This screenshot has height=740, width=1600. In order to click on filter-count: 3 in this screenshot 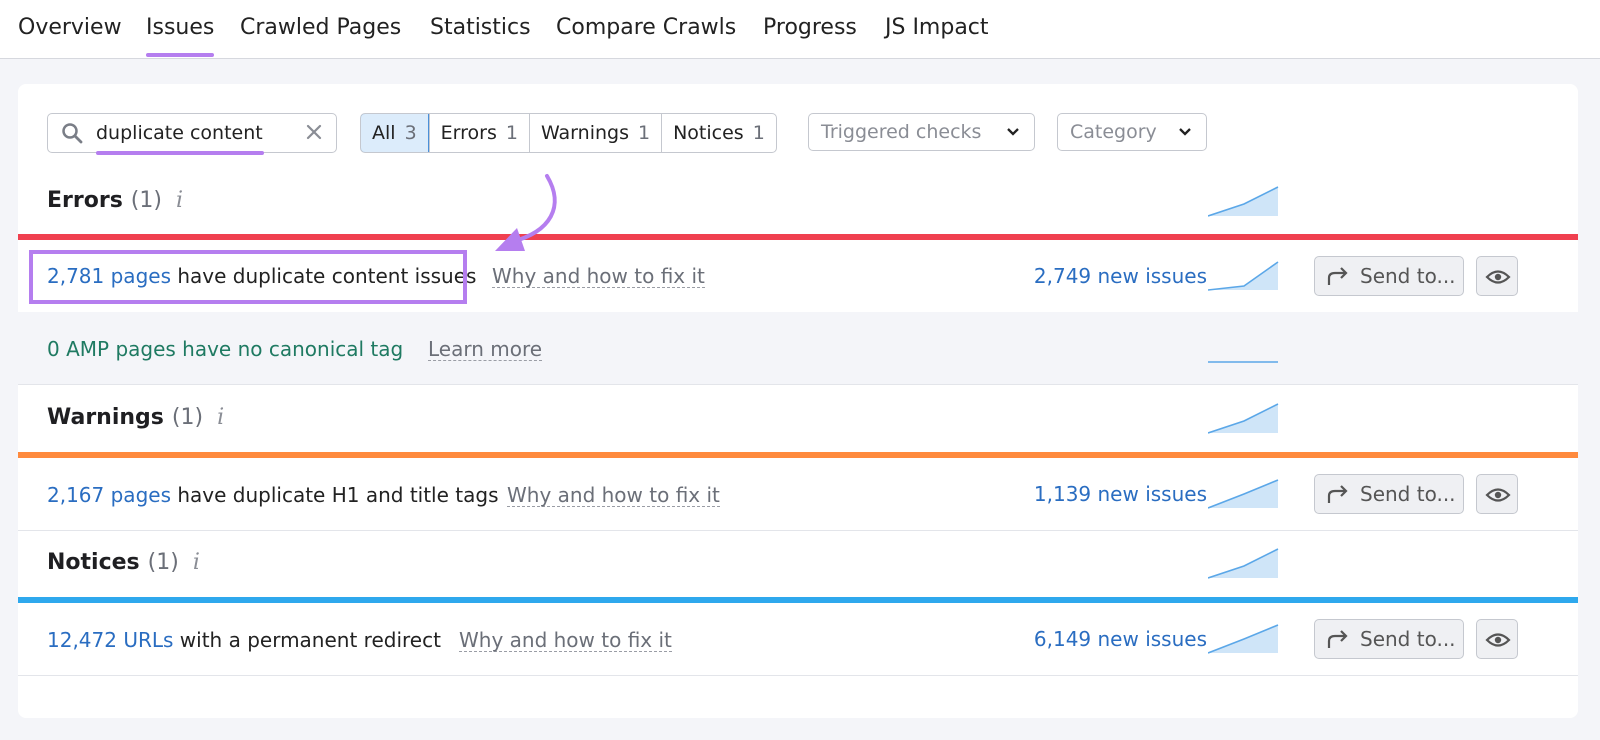, I will do `click(410, 133)`.